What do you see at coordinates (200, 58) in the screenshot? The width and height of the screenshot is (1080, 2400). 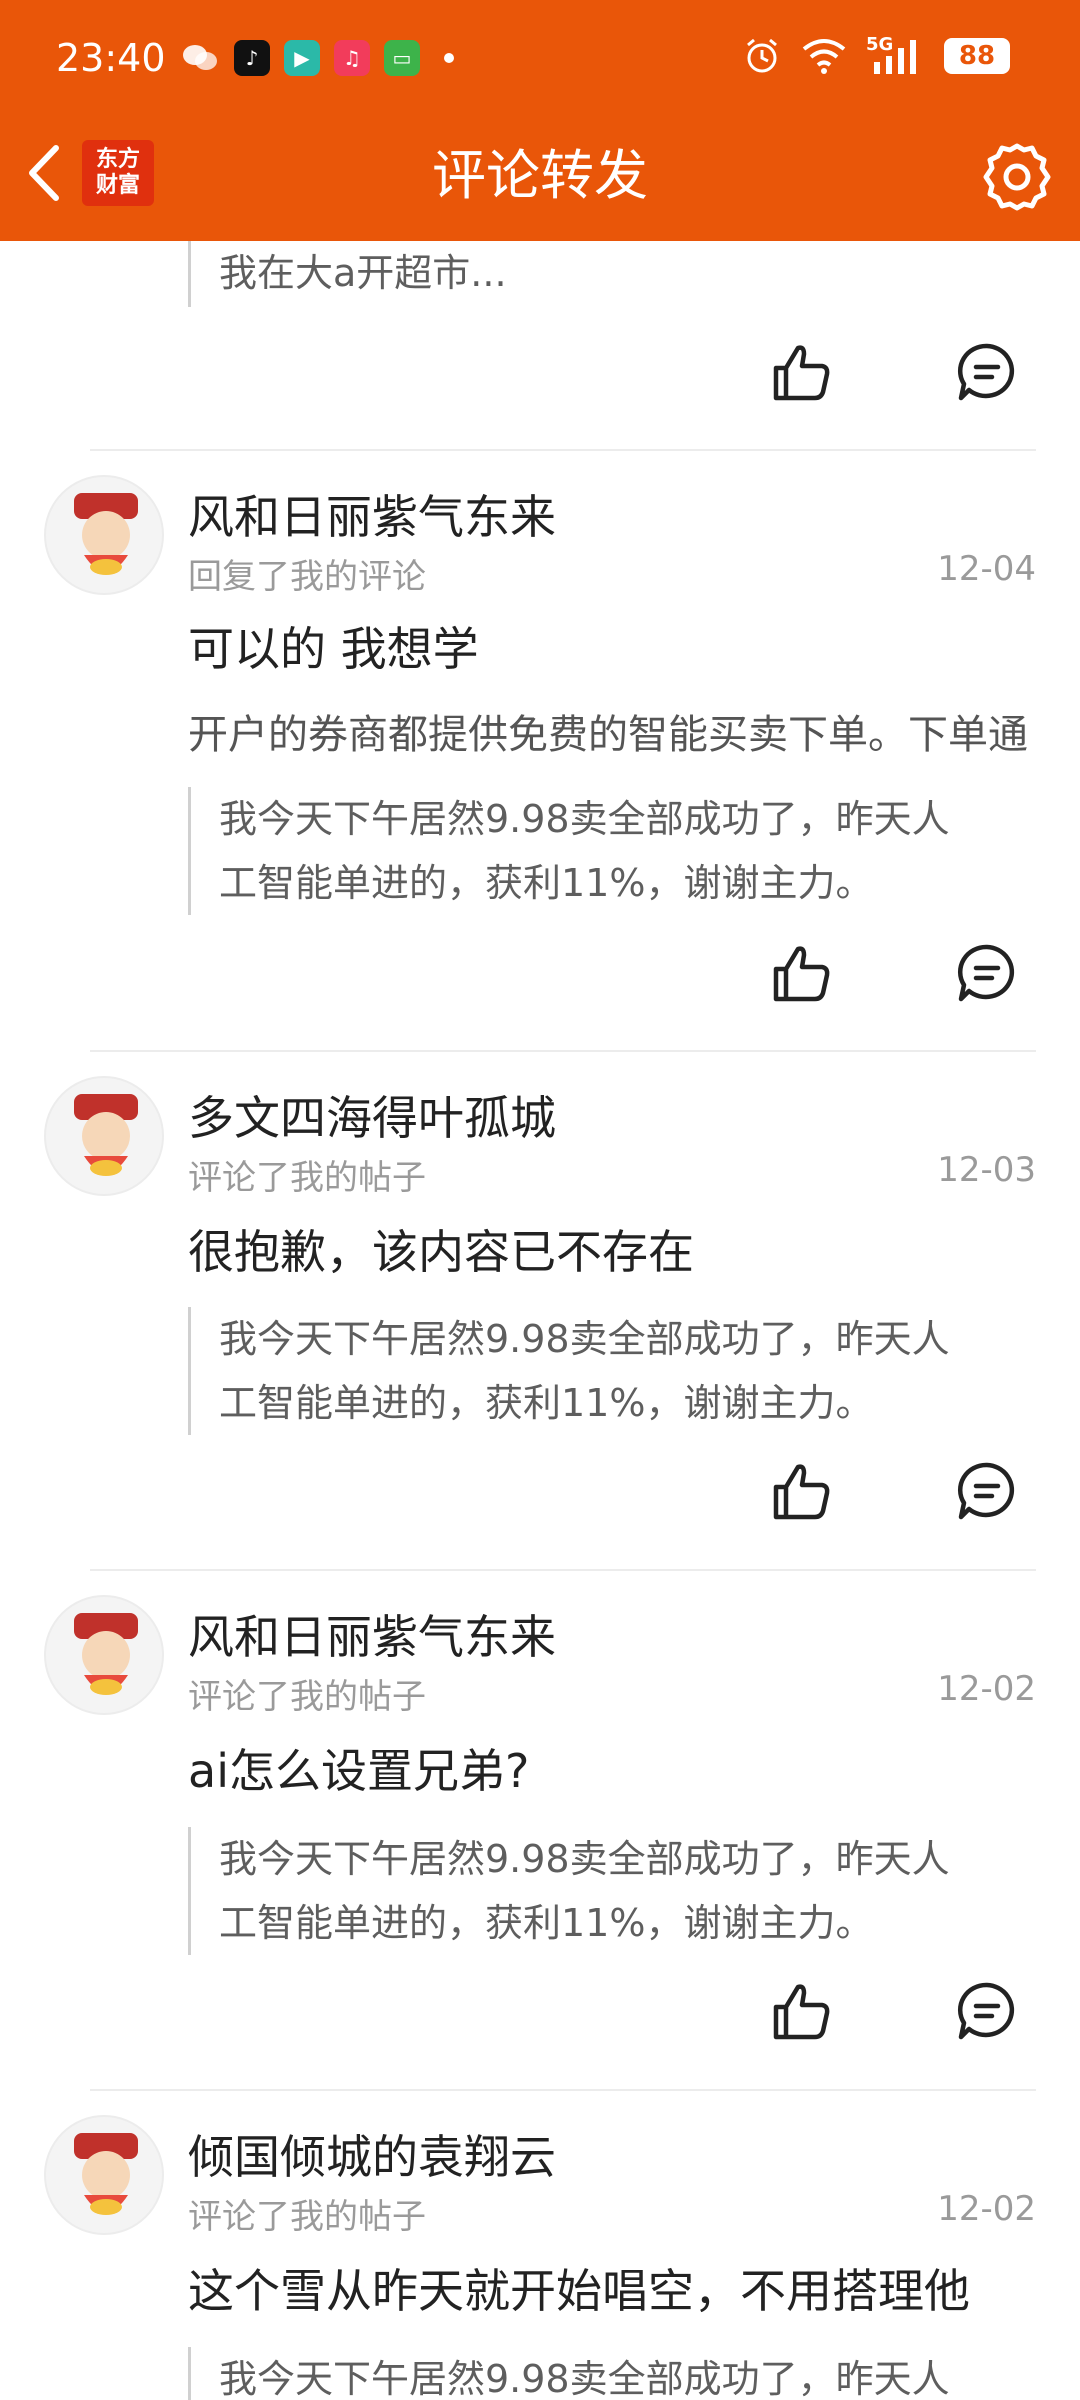 I see `wechat-icon` at bounding box center [200, 58].